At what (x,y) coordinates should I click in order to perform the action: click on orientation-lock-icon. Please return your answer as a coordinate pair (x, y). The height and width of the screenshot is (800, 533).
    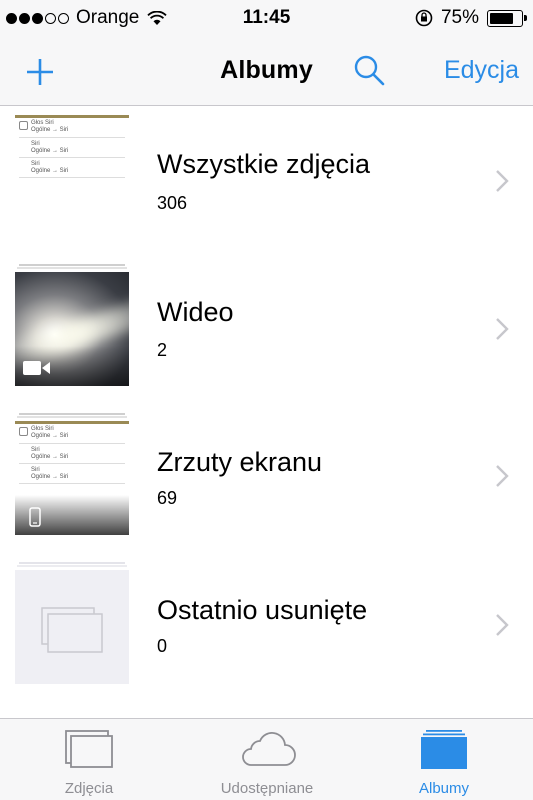
    Looking at the image, I should click on (424, 18).